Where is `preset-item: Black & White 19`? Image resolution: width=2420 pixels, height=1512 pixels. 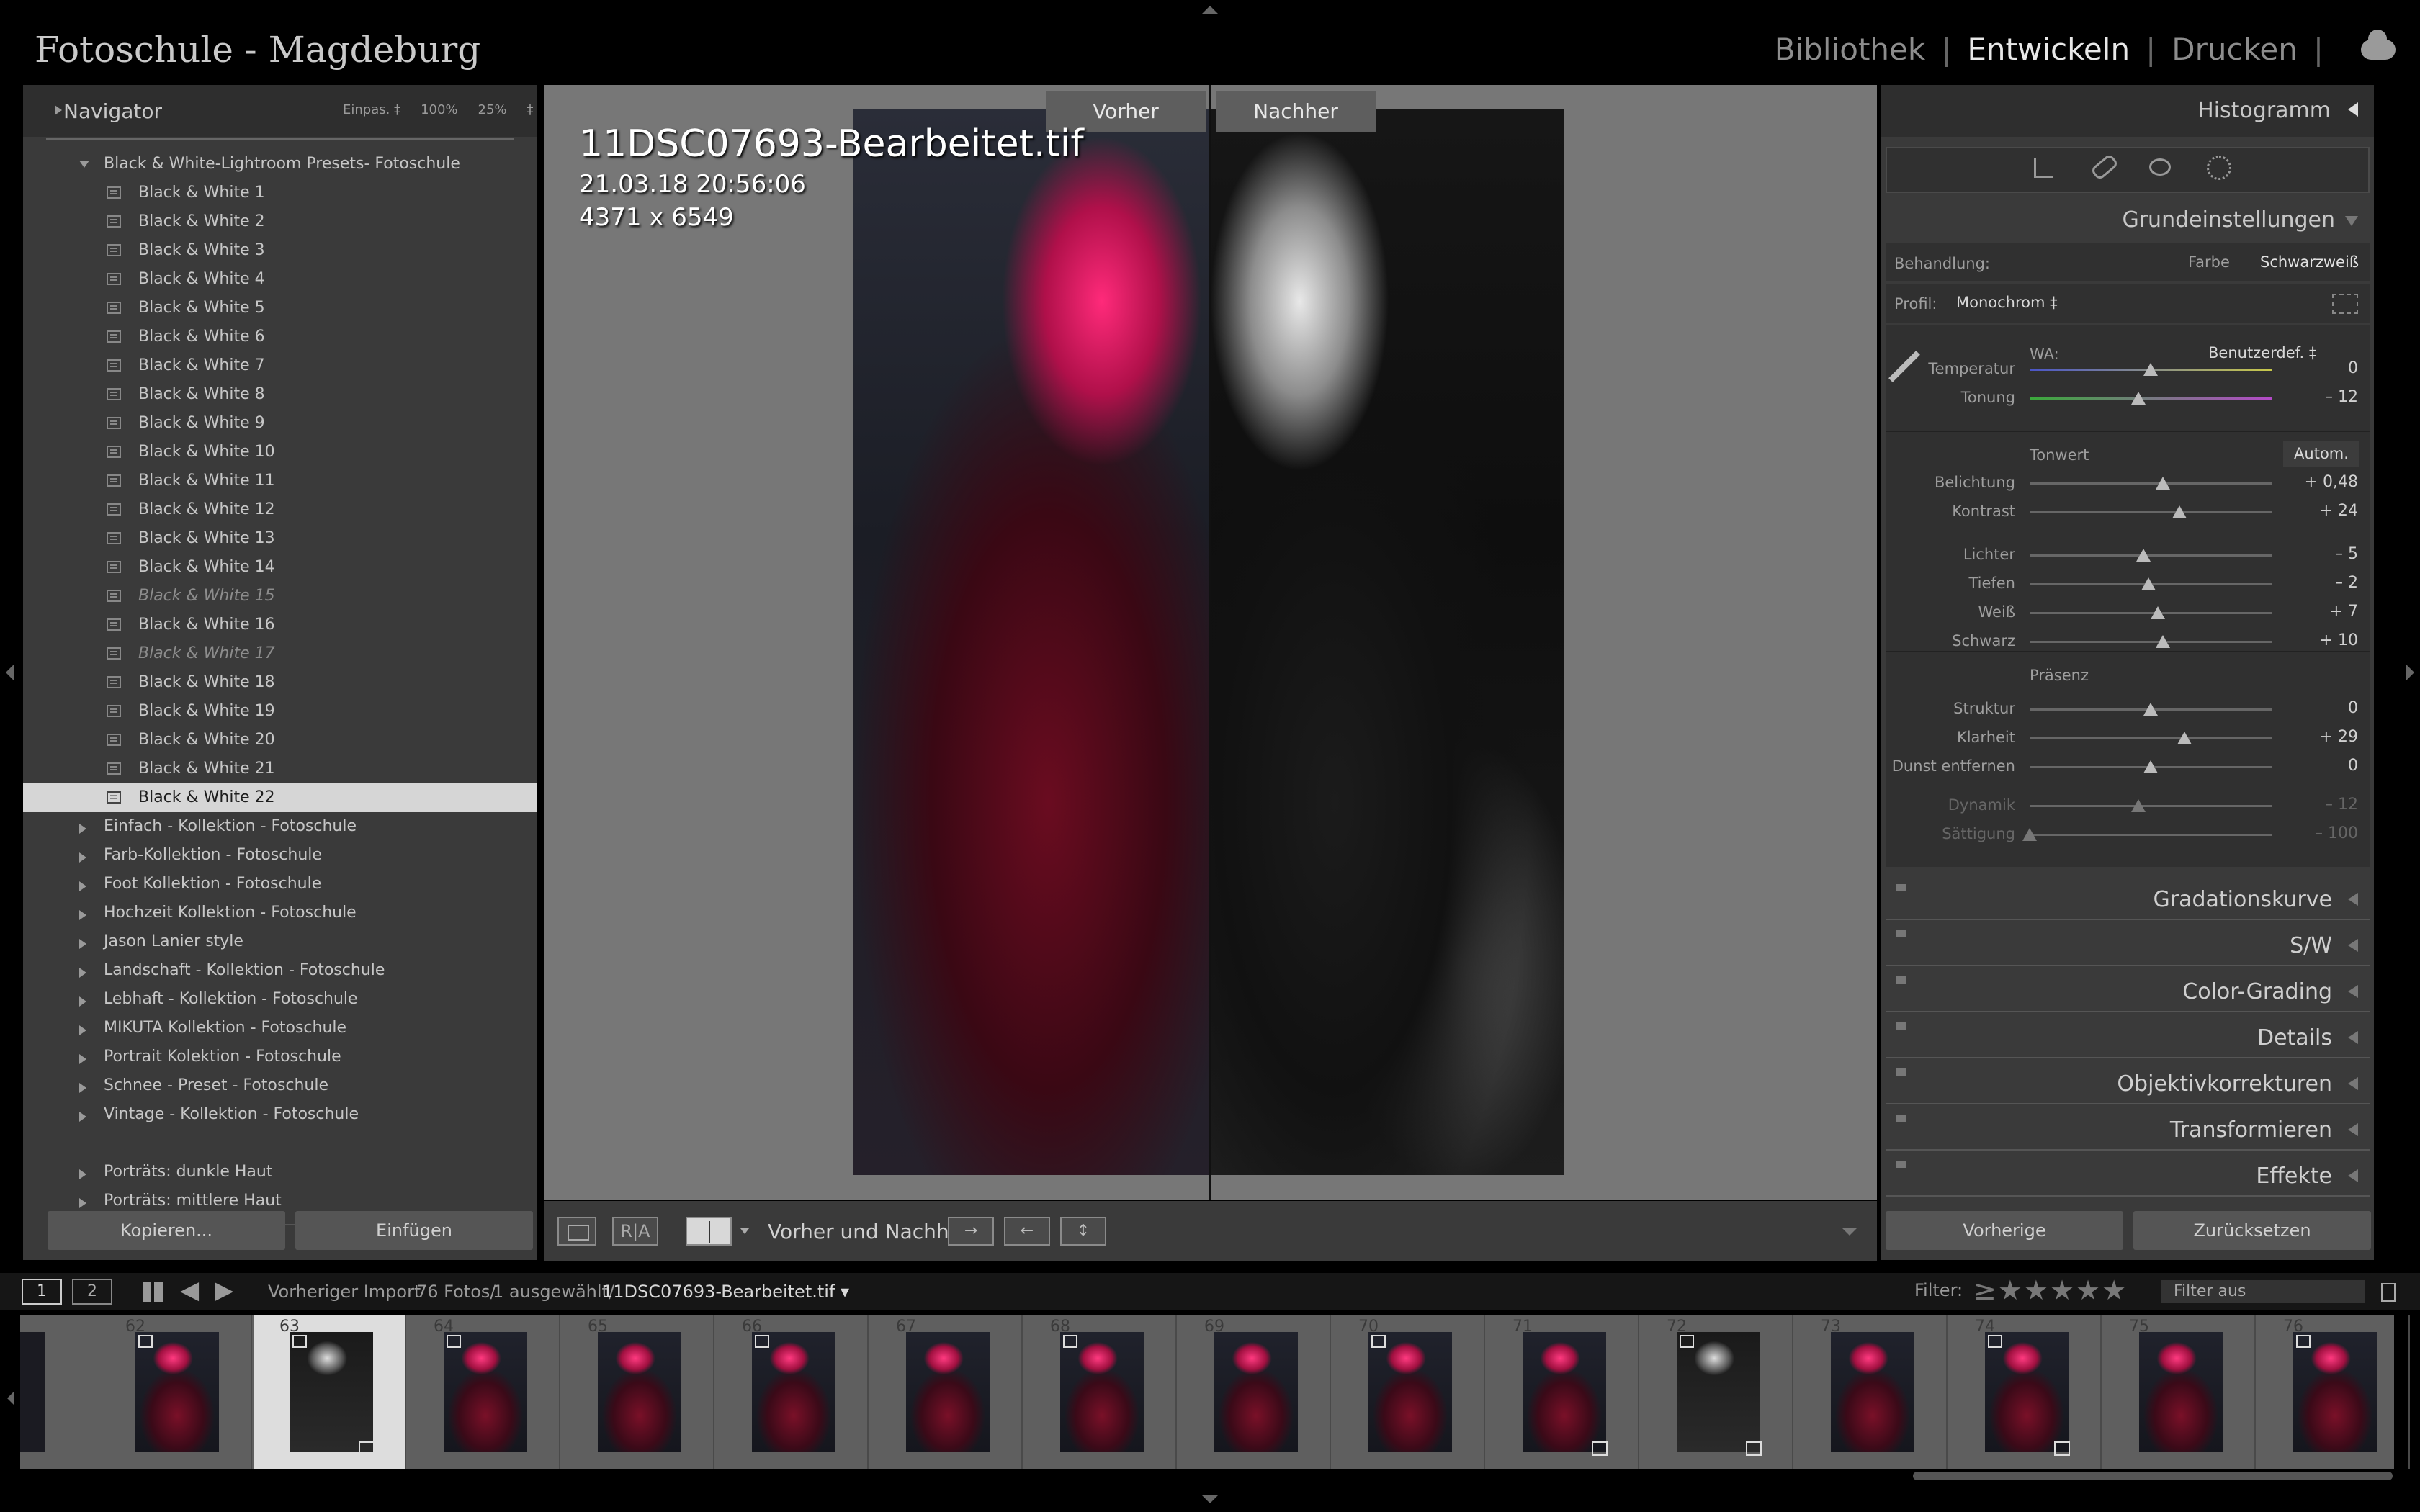
preset-item: Black & White 19 is located at coordinates (280, 711).